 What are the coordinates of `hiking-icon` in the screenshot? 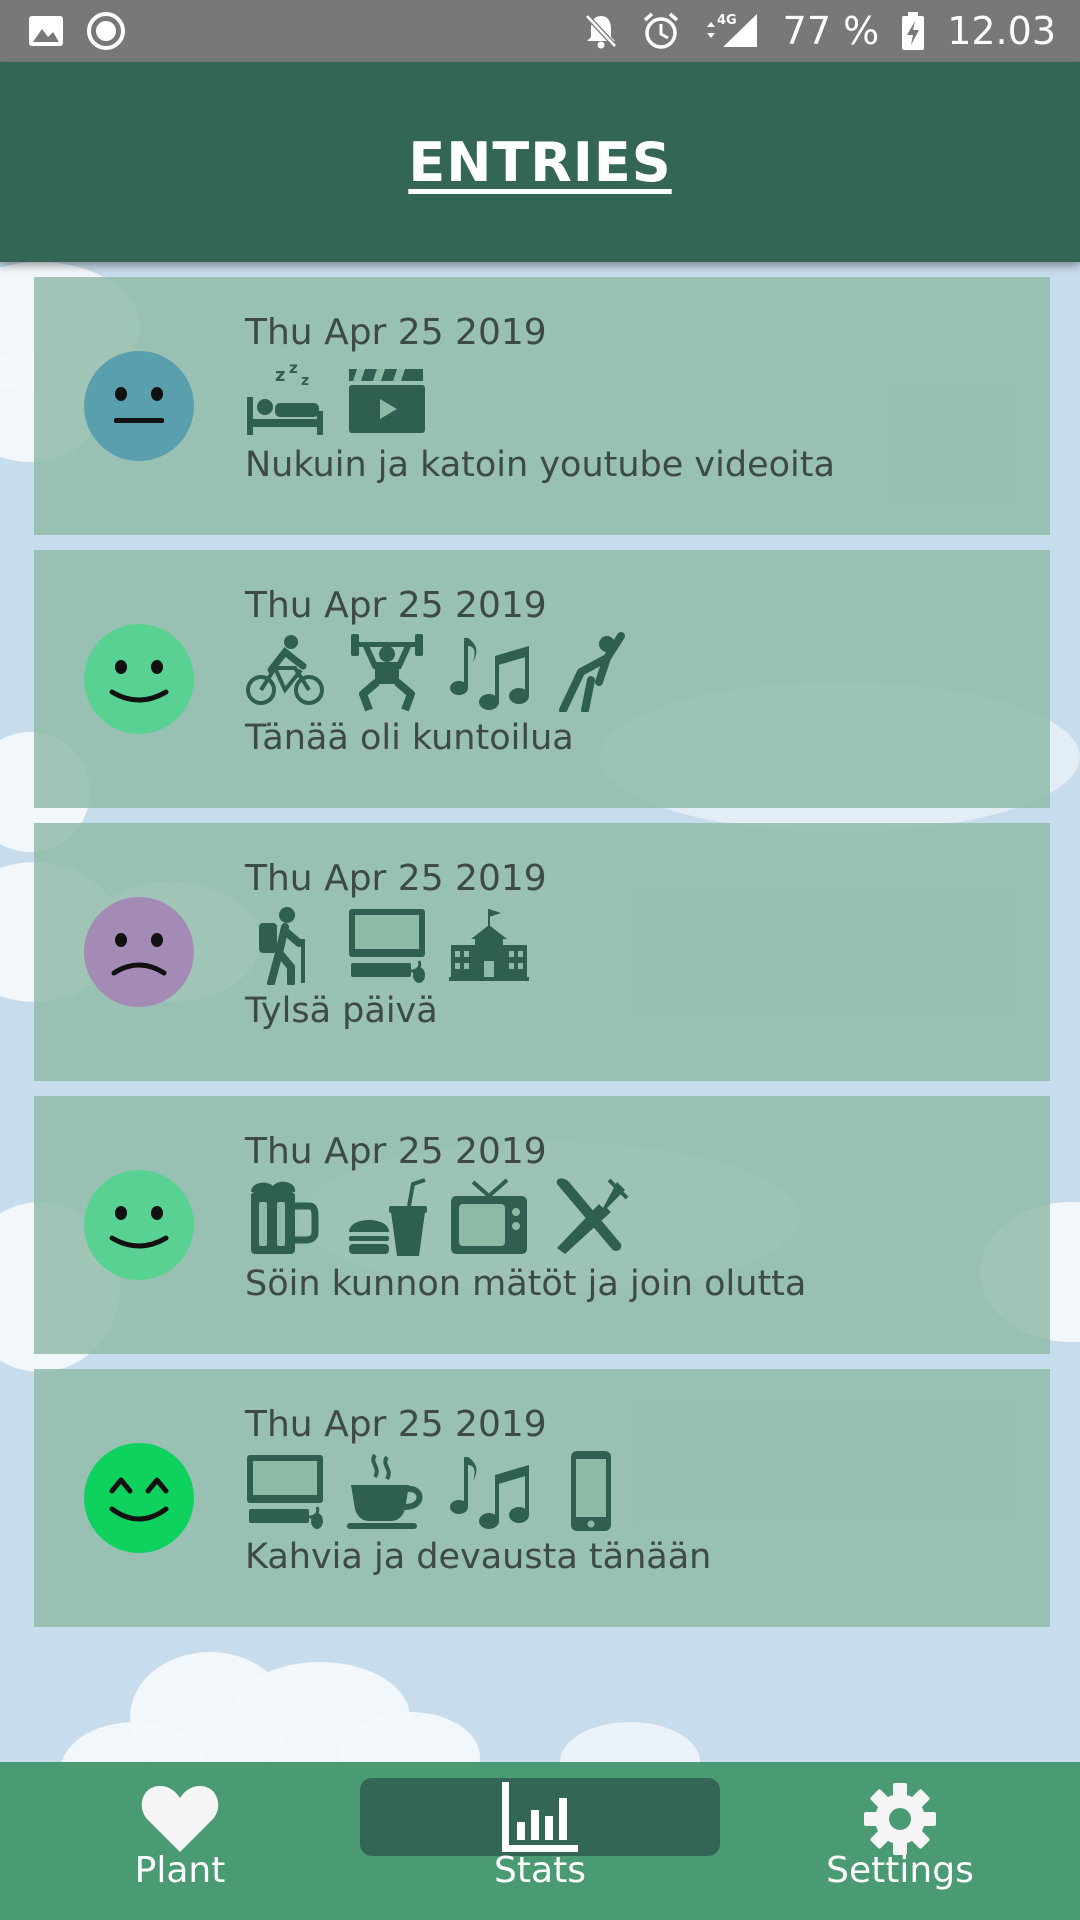 It's located at (285, 945).